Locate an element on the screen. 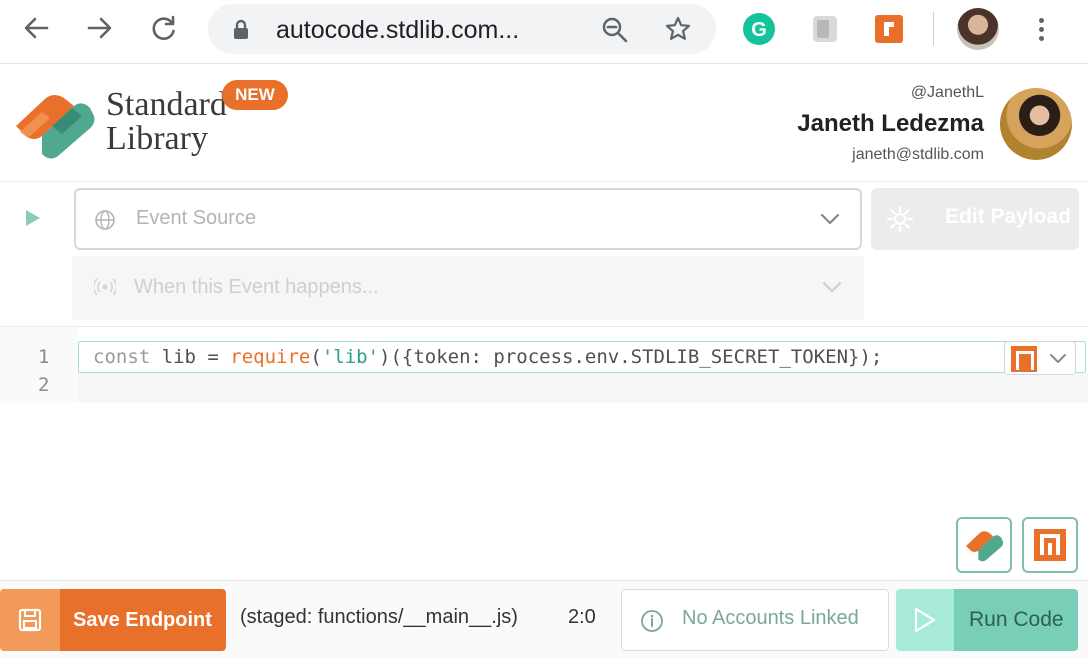 This screenshot has height=658, width=1088. stdlib-library-icon is located at coordinates (1024, 359).